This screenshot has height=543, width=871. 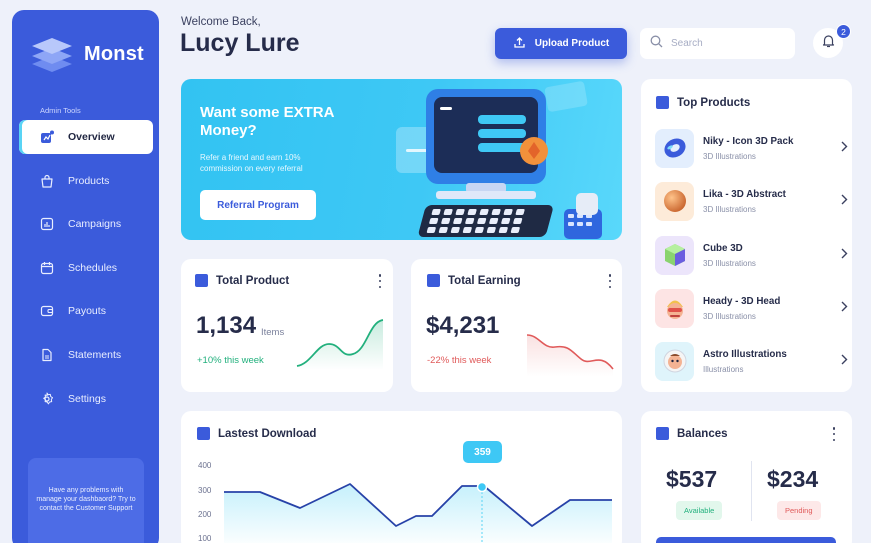 I want to click on search-bar, so click(x=717, y=43).